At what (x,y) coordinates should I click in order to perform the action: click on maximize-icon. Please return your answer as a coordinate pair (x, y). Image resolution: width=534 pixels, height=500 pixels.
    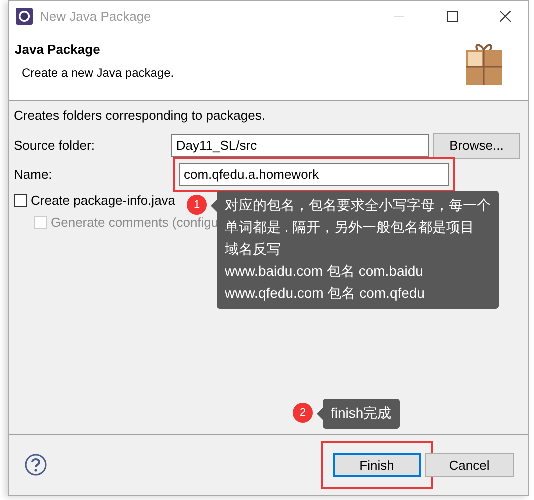
    Looking at the image, I should click on (452, 16).